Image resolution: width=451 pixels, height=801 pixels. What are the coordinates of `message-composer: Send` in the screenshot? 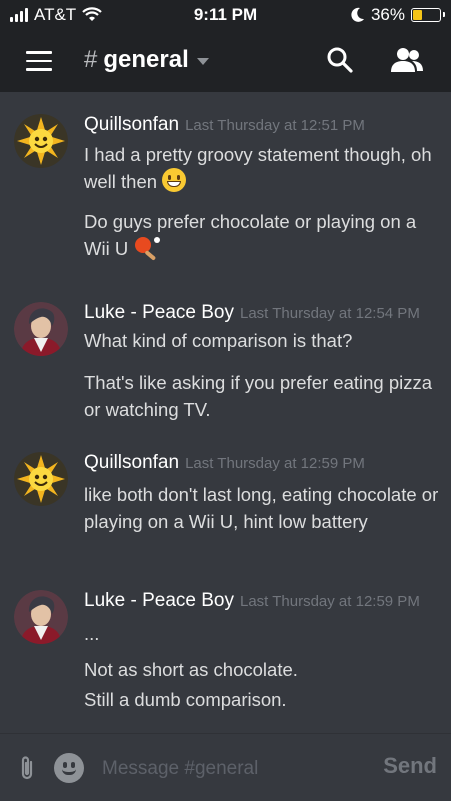 It's located at (225, 767).